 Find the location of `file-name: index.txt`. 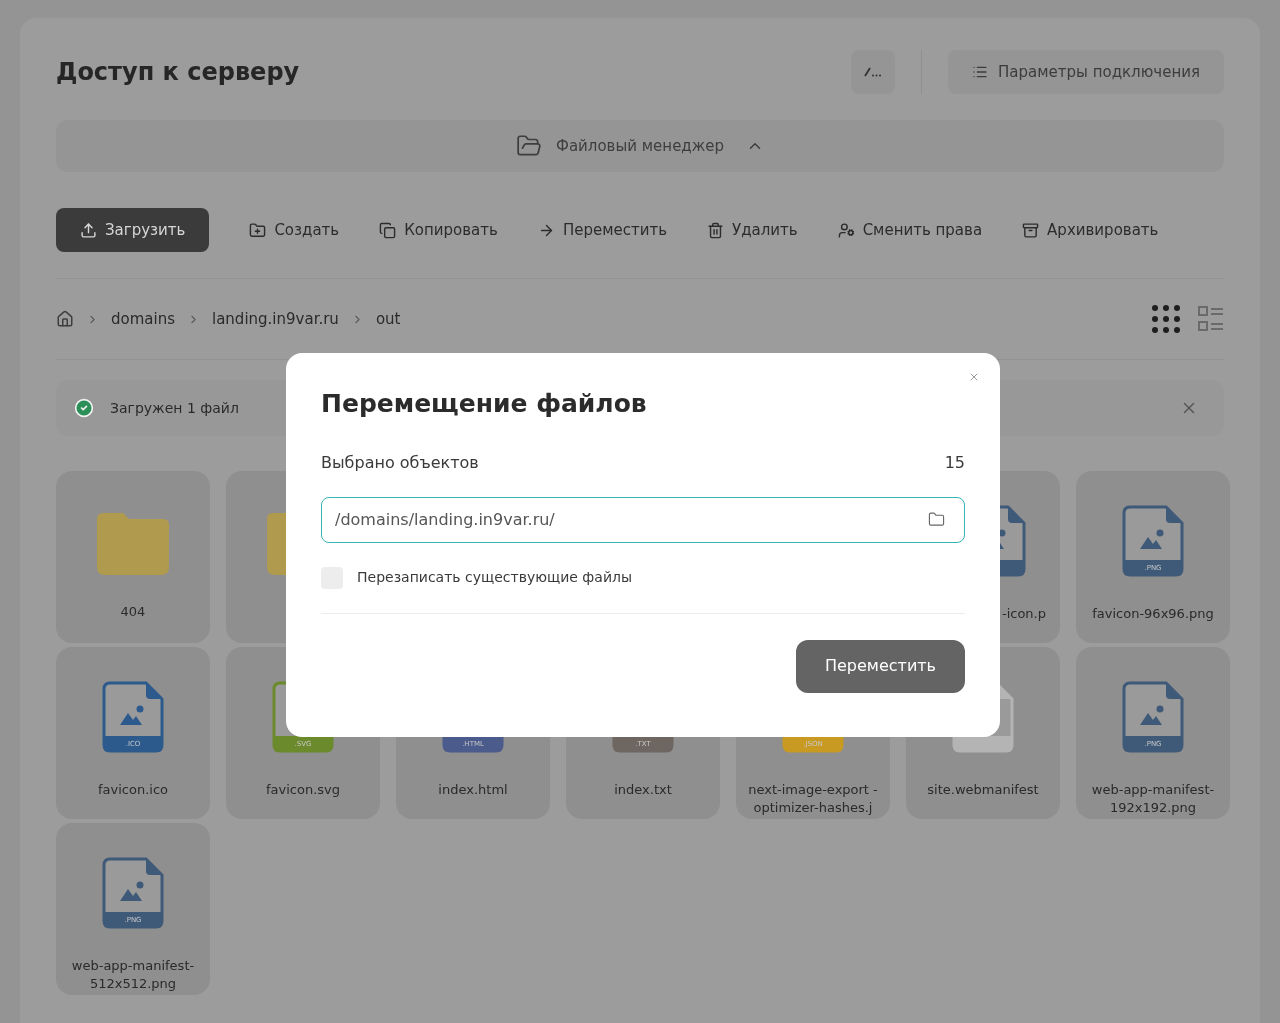

file-name: index.txt is located at coordinates (643, 790).